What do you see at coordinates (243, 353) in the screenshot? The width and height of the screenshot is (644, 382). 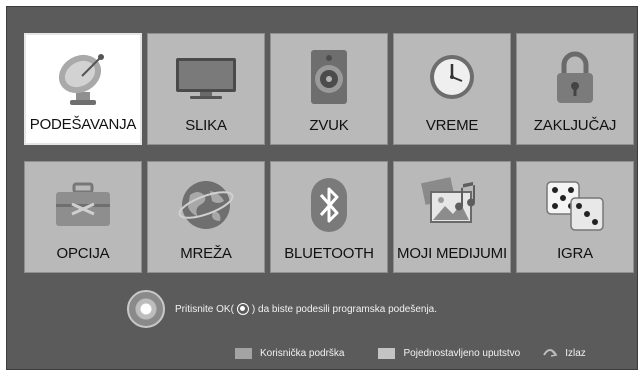 I see `gray-key-icon` at bounding box center [243, 353].